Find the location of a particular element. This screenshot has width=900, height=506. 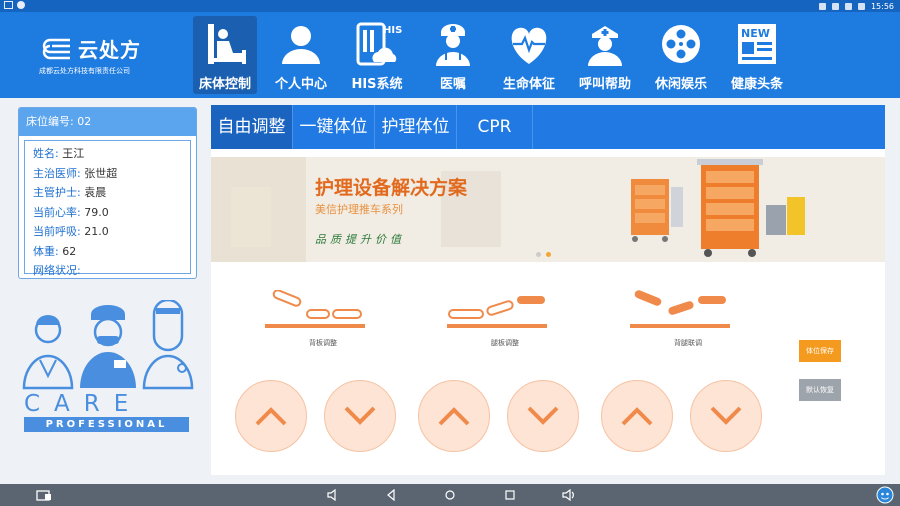

posture-back: 背板调整 is located at coordinates (323, 319).